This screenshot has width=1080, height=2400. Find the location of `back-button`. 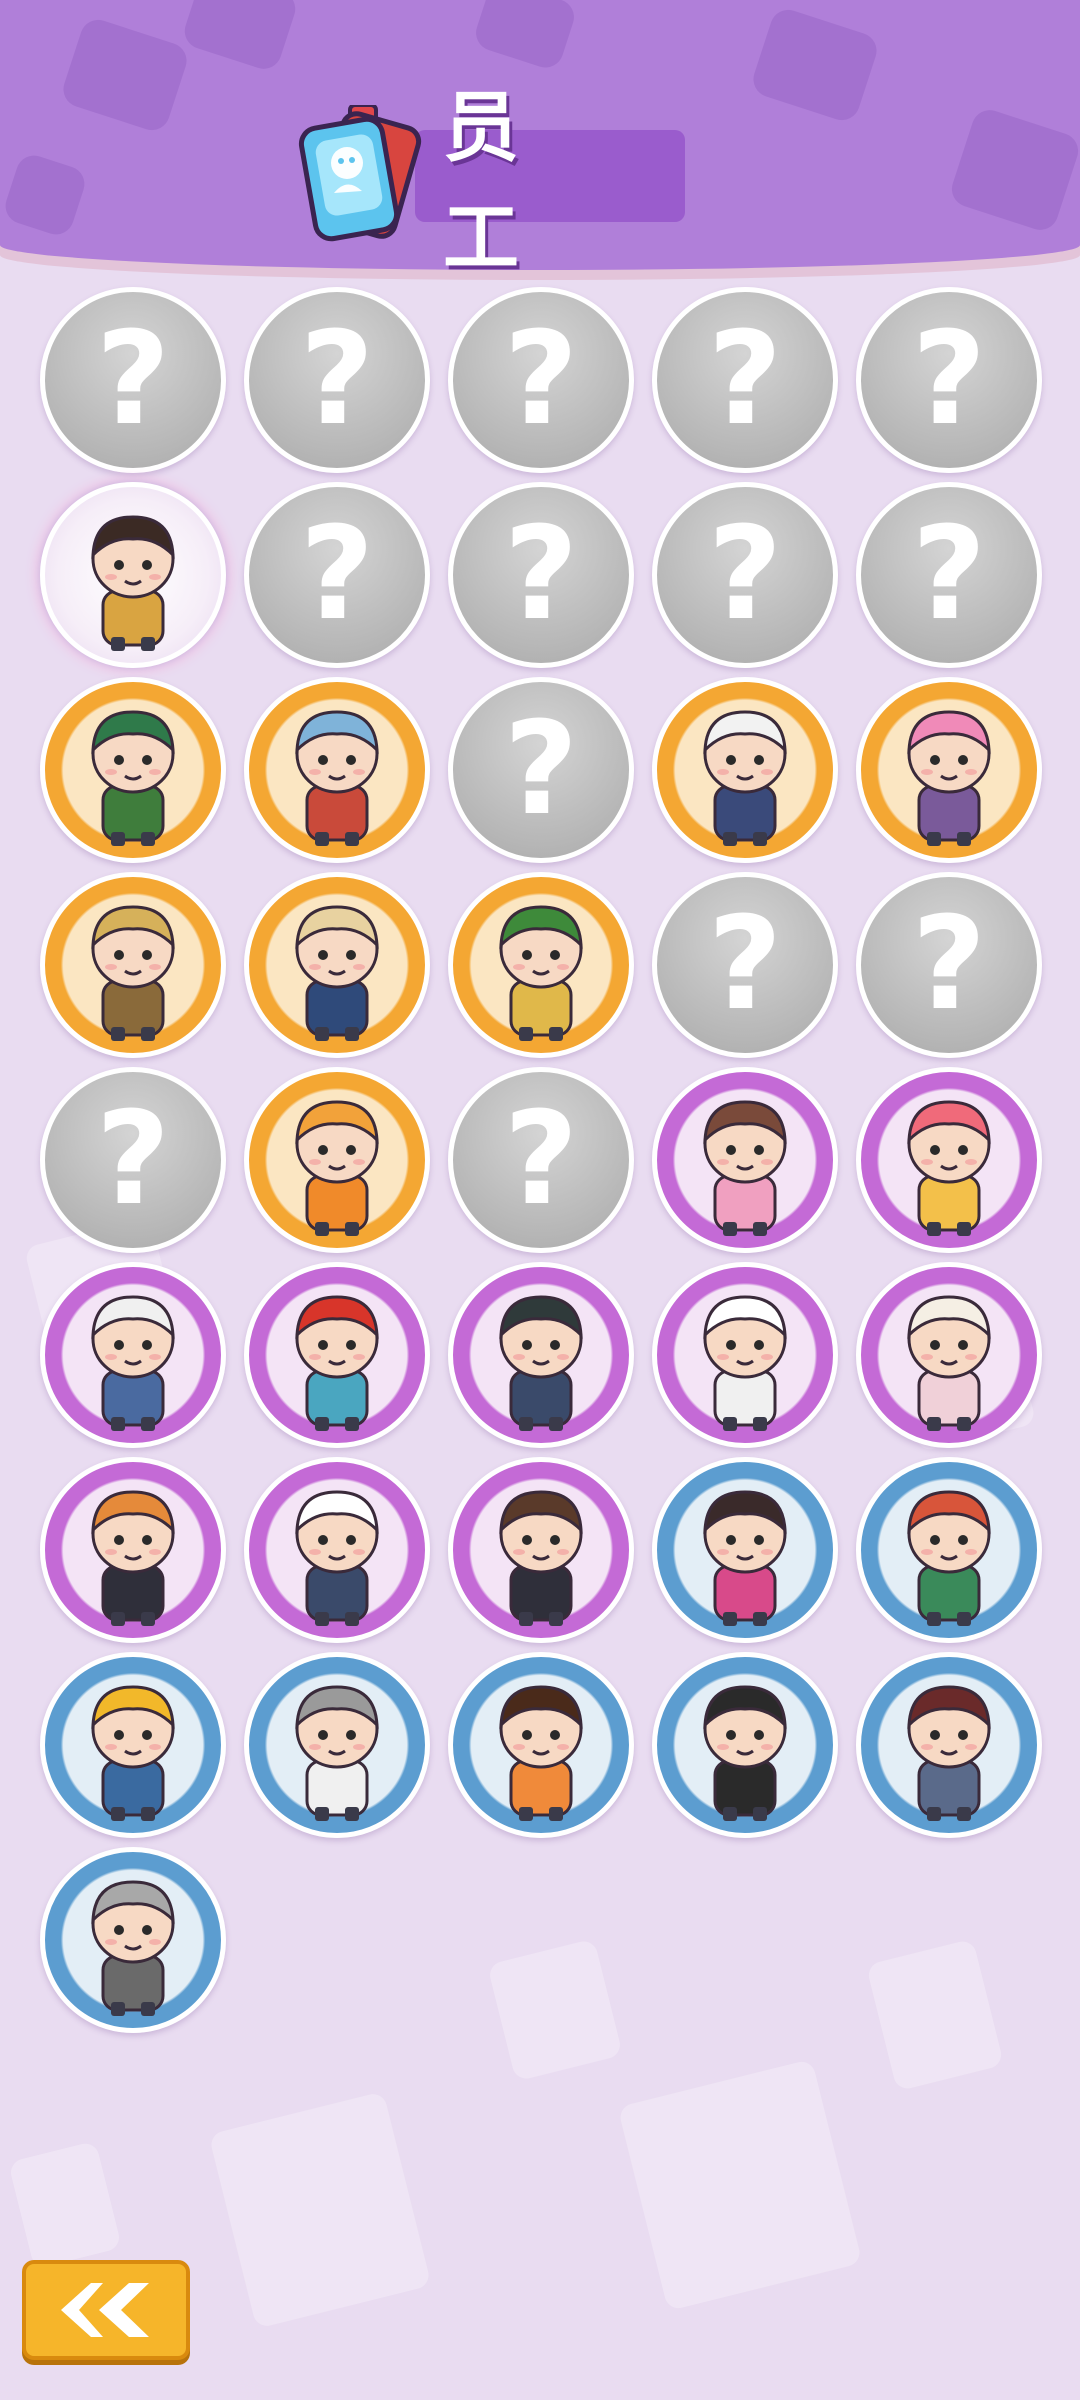

back-button is located at coordinates (106, 2310).